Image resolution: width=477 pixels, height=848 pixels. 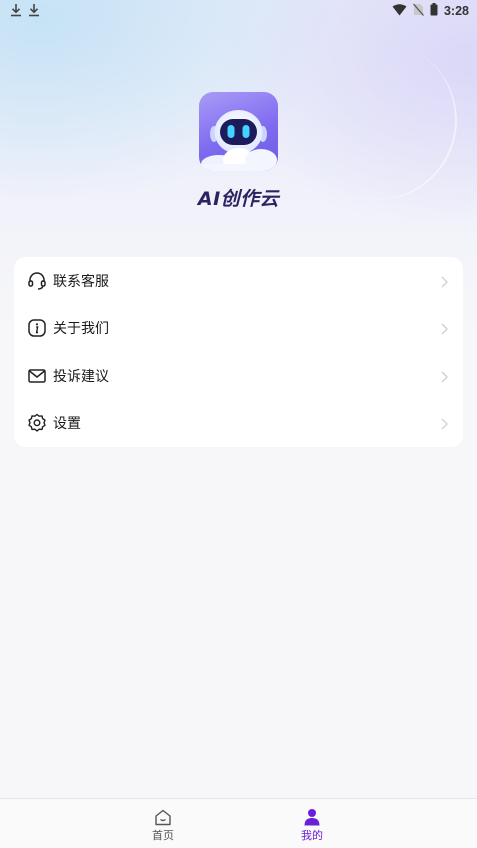 What do you see at coordinates (238, 327) in the screenshot?
I see `menu-item-about-us: 关于我们` at bounding box center [238, 327].